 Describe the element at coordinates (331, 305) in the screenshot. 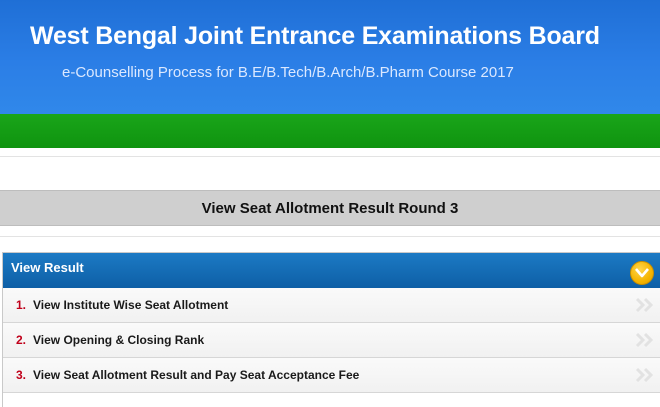

I see `list-item-institute-wise-seat-allotment: 1. View Institute Wise Seat Allotment` at that location.